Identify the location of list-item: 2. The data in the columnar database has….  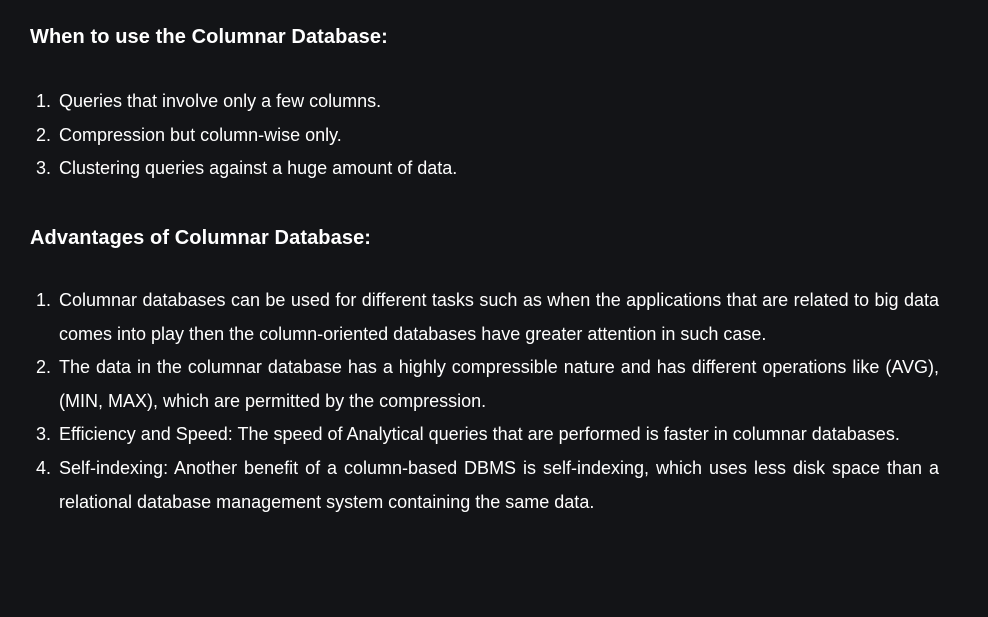
(487, 384).